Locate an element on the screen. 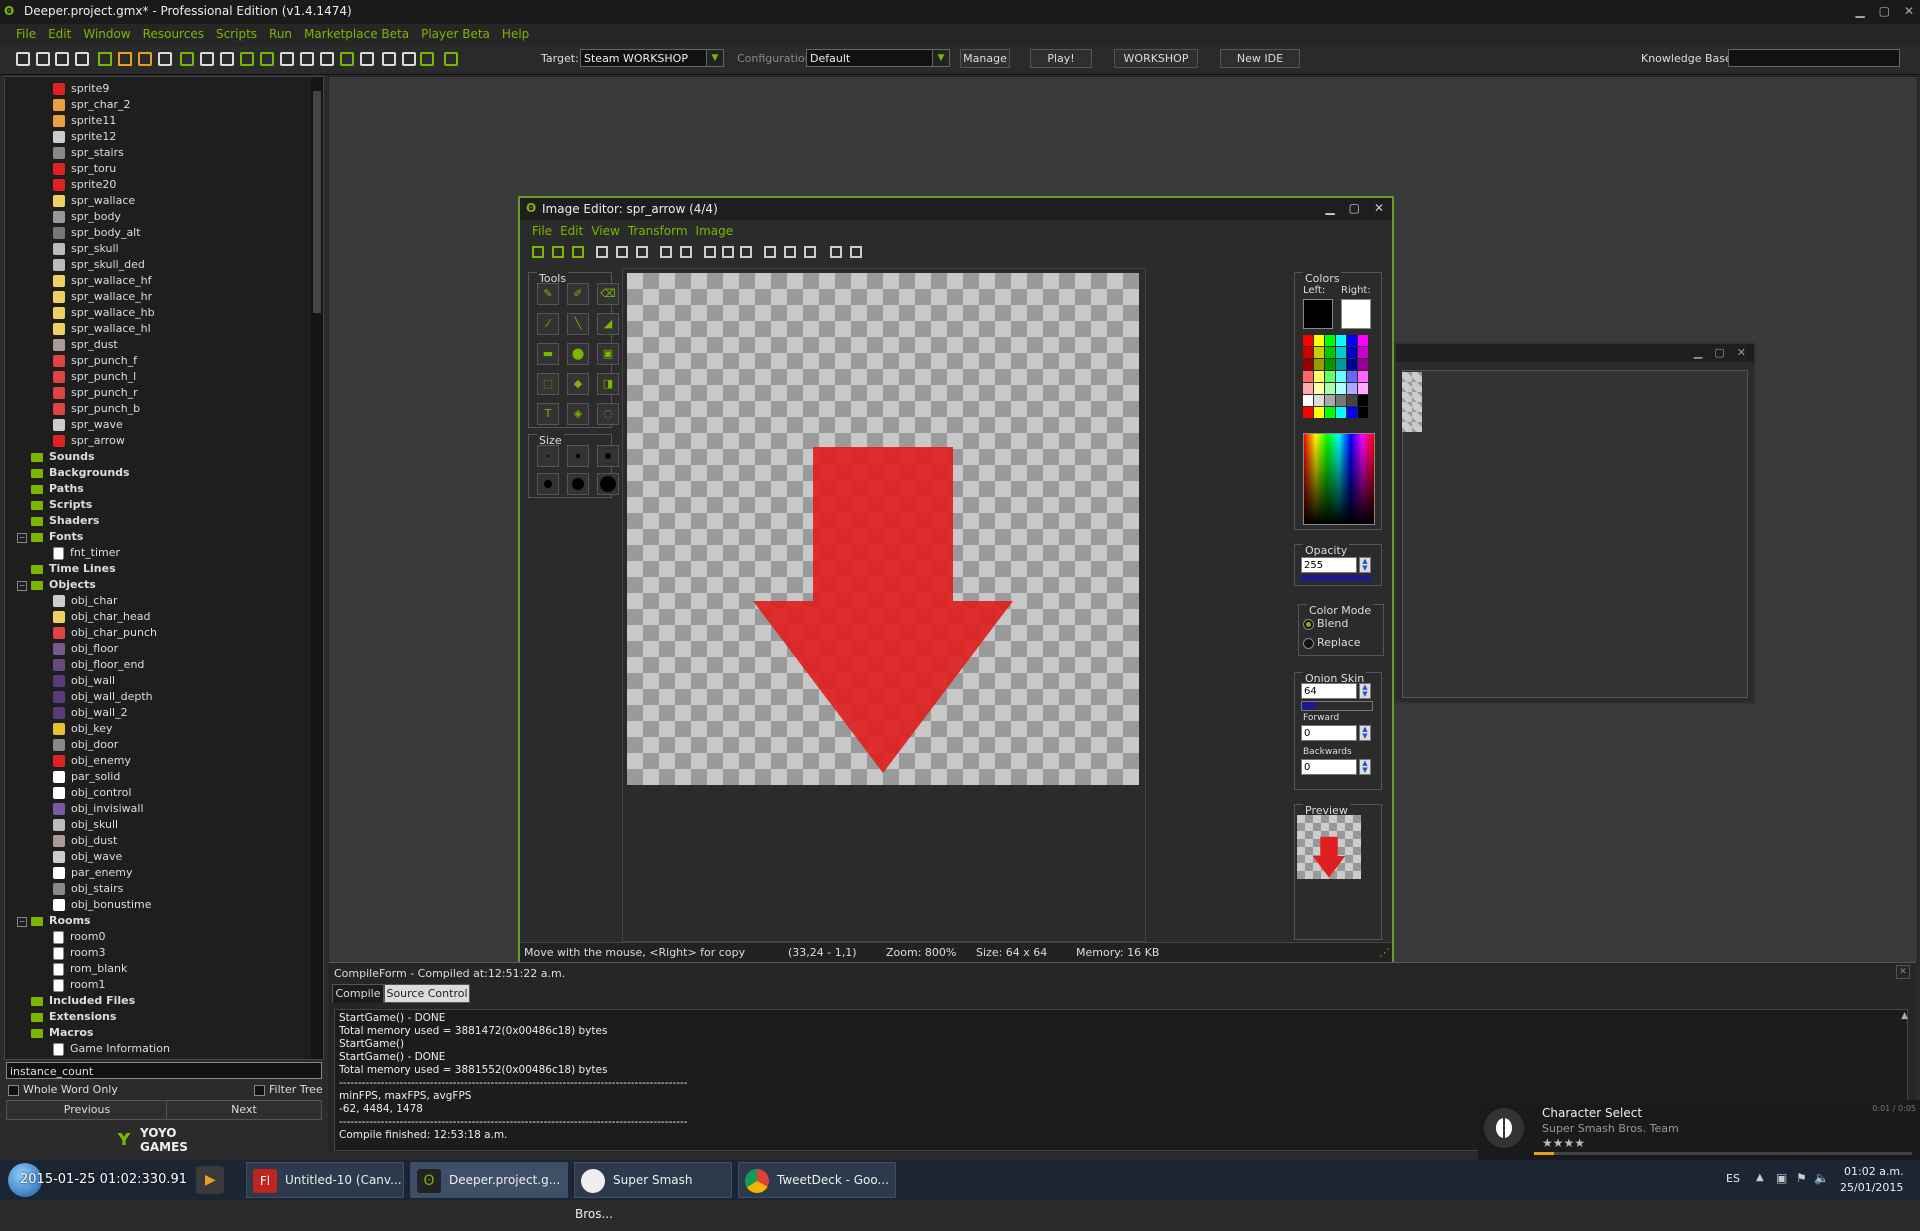 The height and width of the screenshot is (1231, 1920). menu-item-player-beta: Player Beta is located at coordinates (455, 34).